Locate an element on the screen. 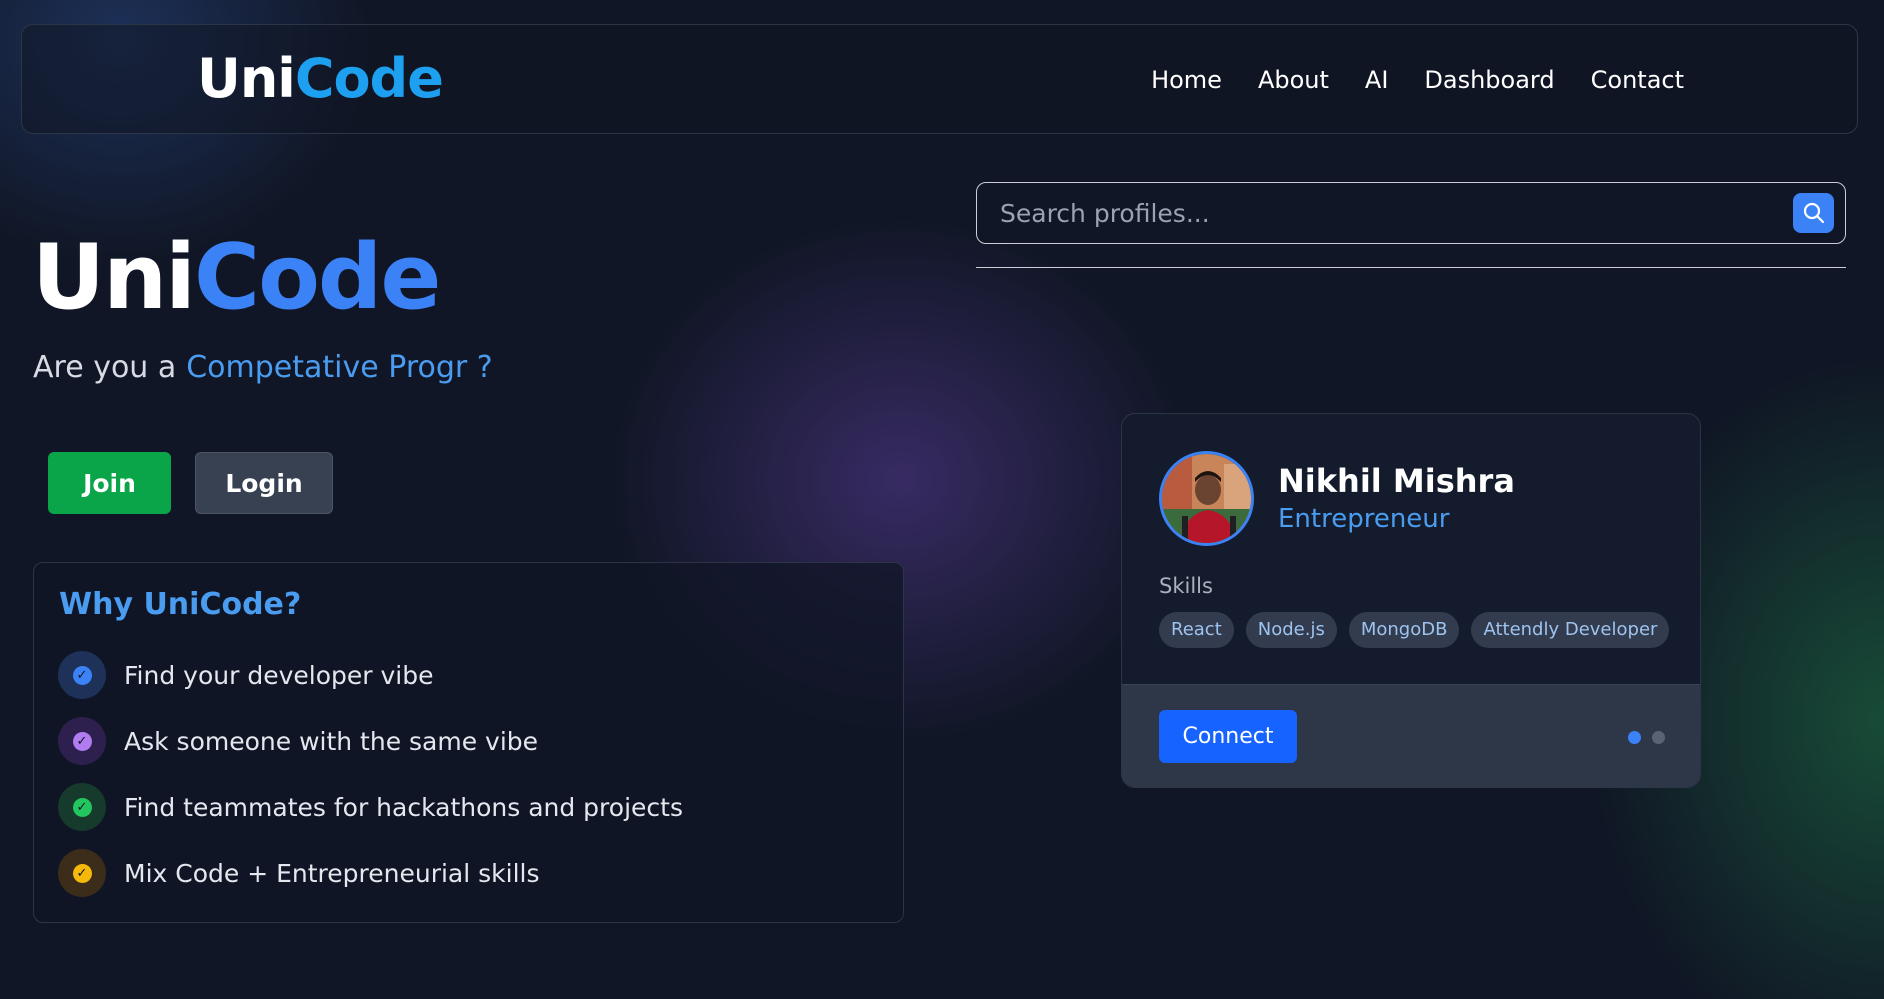 Image resolution: width=1884 pixels, height=999 pixels. search-button is located at coordinates (1813, 213).